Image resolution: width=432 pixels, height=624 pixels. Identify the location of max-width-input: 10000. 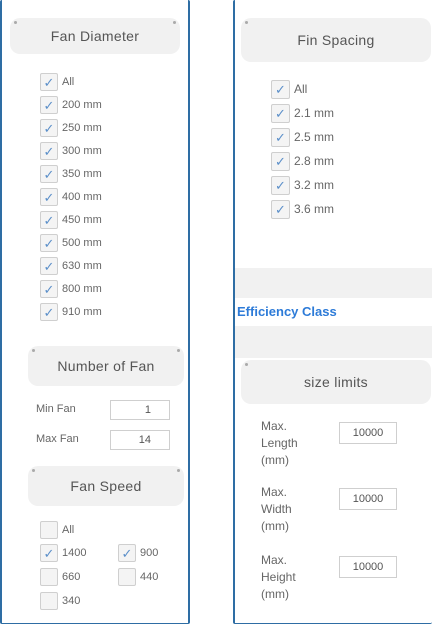
(368, 499).